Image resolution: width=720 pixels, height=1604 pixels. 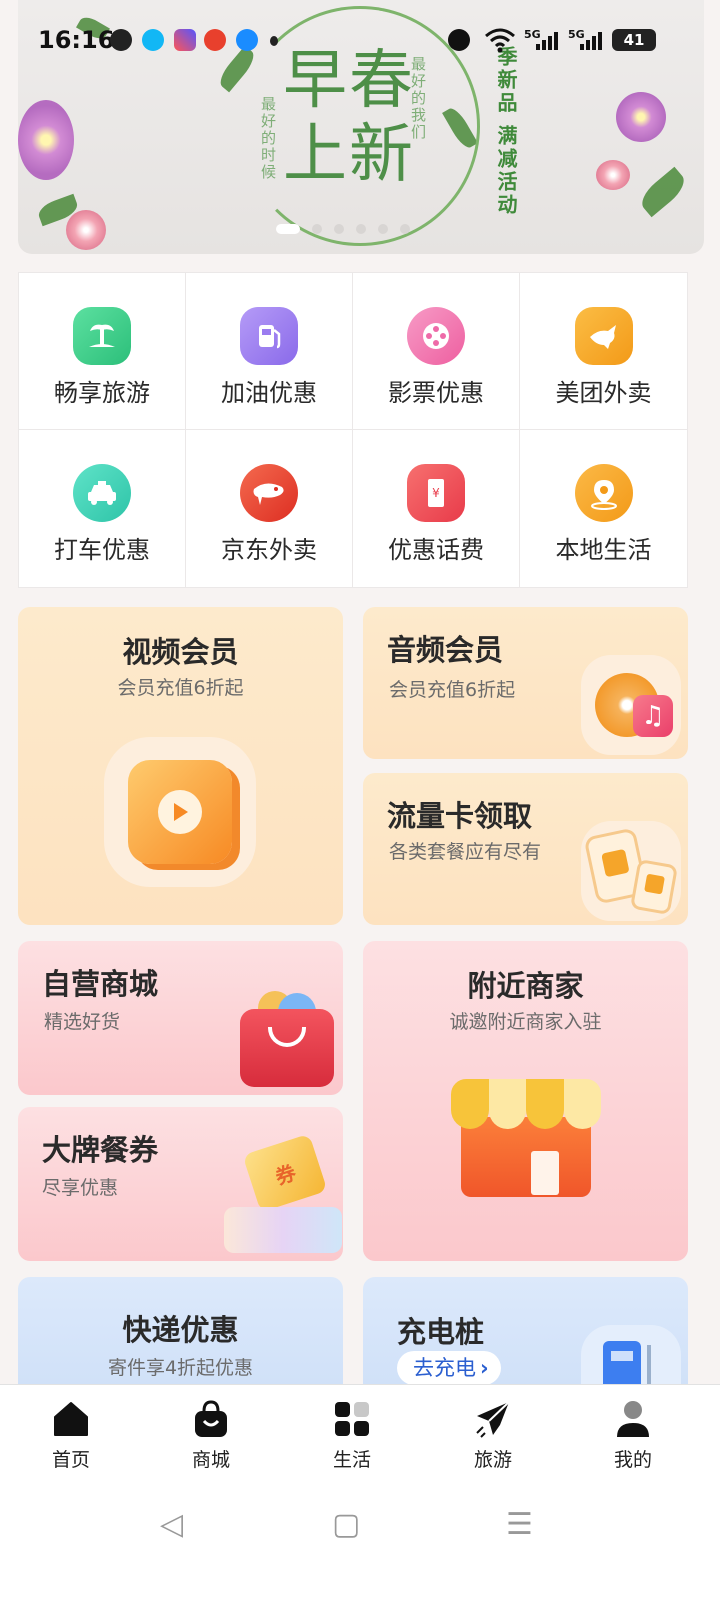 What do you see at coordinates (180, 1018) in the screenshot?
I see `mall-card: 自营商城 精选好货` at bounding box center [180, 1018].